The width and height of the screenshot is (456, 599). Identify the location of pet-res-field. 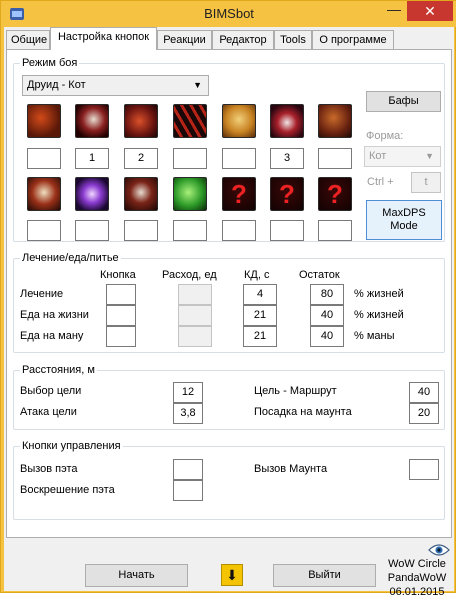
(188, 490).